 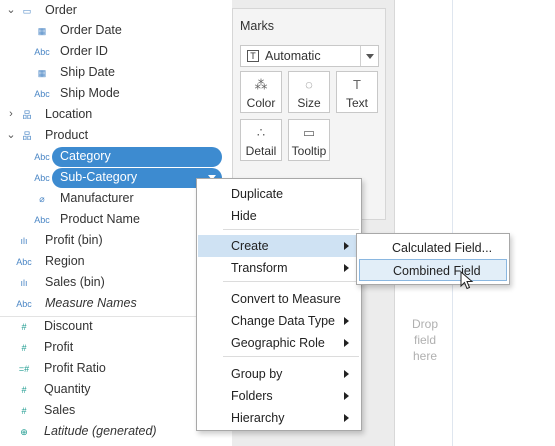 I want to click on mark-type-dropdown: T Automatic, so click(x=309, y=56).